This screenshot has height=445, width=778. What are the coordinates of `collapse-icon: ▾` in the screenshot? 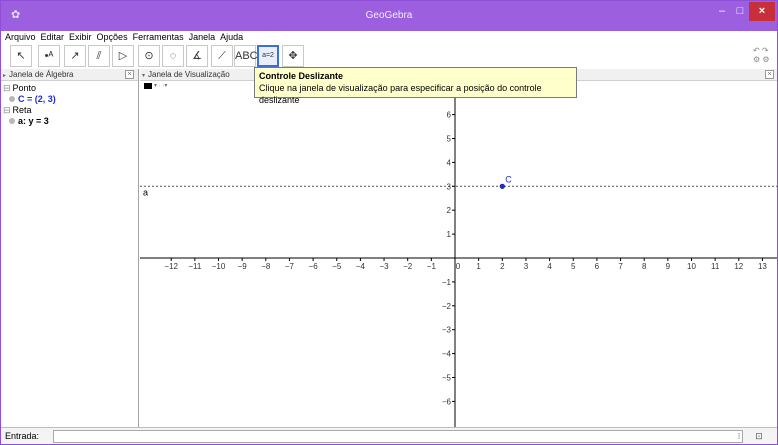 It's located at (143, 76).